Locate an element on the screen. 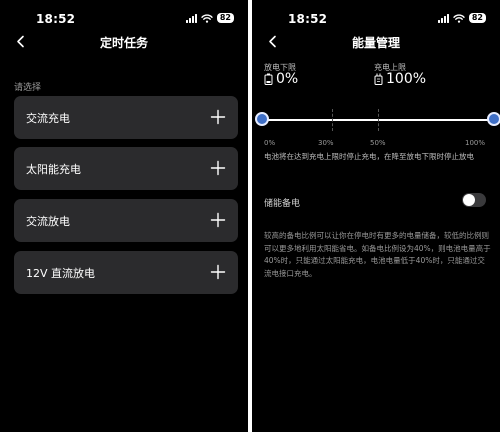 This screenshot has height=432, width=500. plug-icon is located at coordinates (378, 79).